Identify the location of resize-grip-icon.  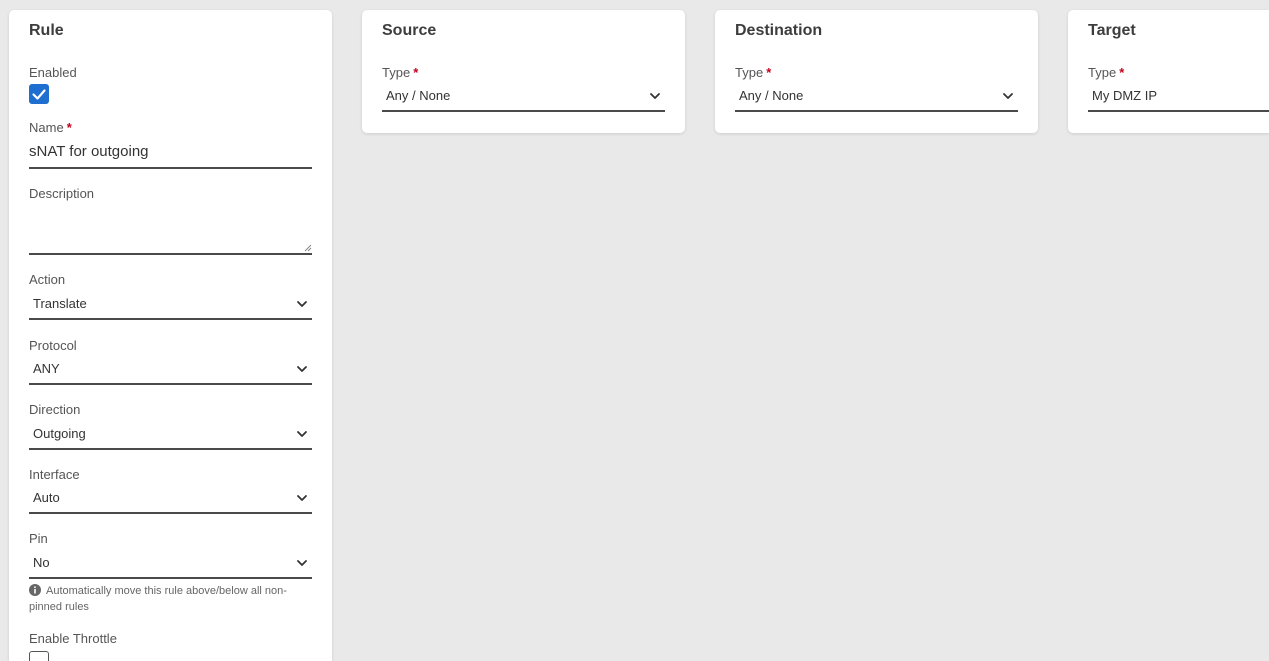
(308, 248).